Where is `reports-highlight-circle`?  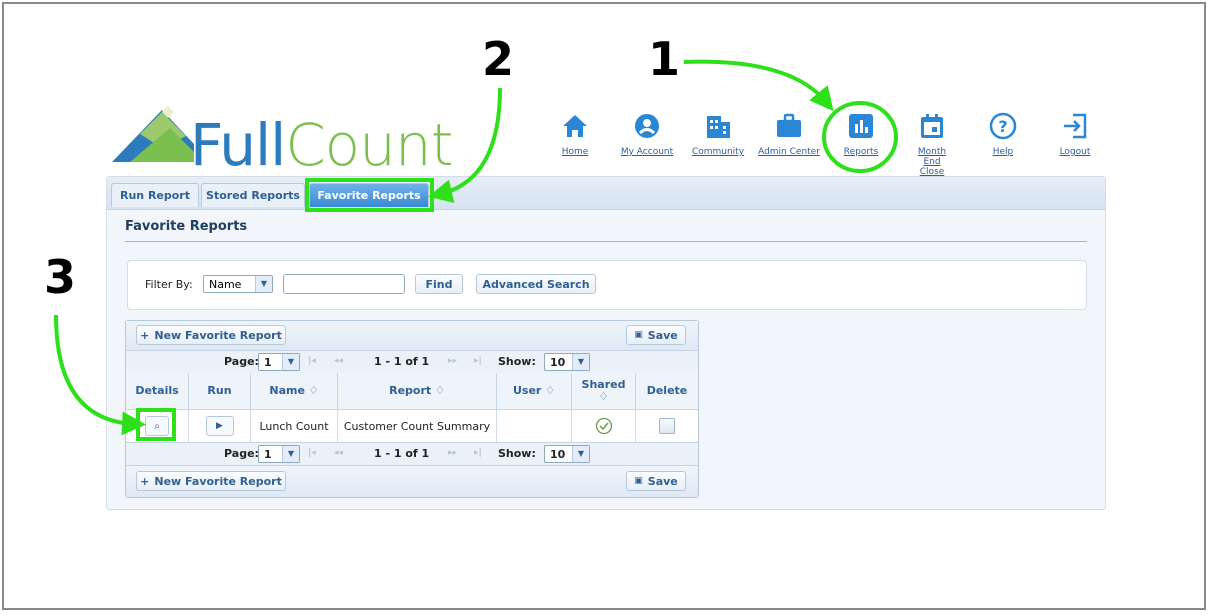 reports-highlight-circle is located at coordinates (860, 137).